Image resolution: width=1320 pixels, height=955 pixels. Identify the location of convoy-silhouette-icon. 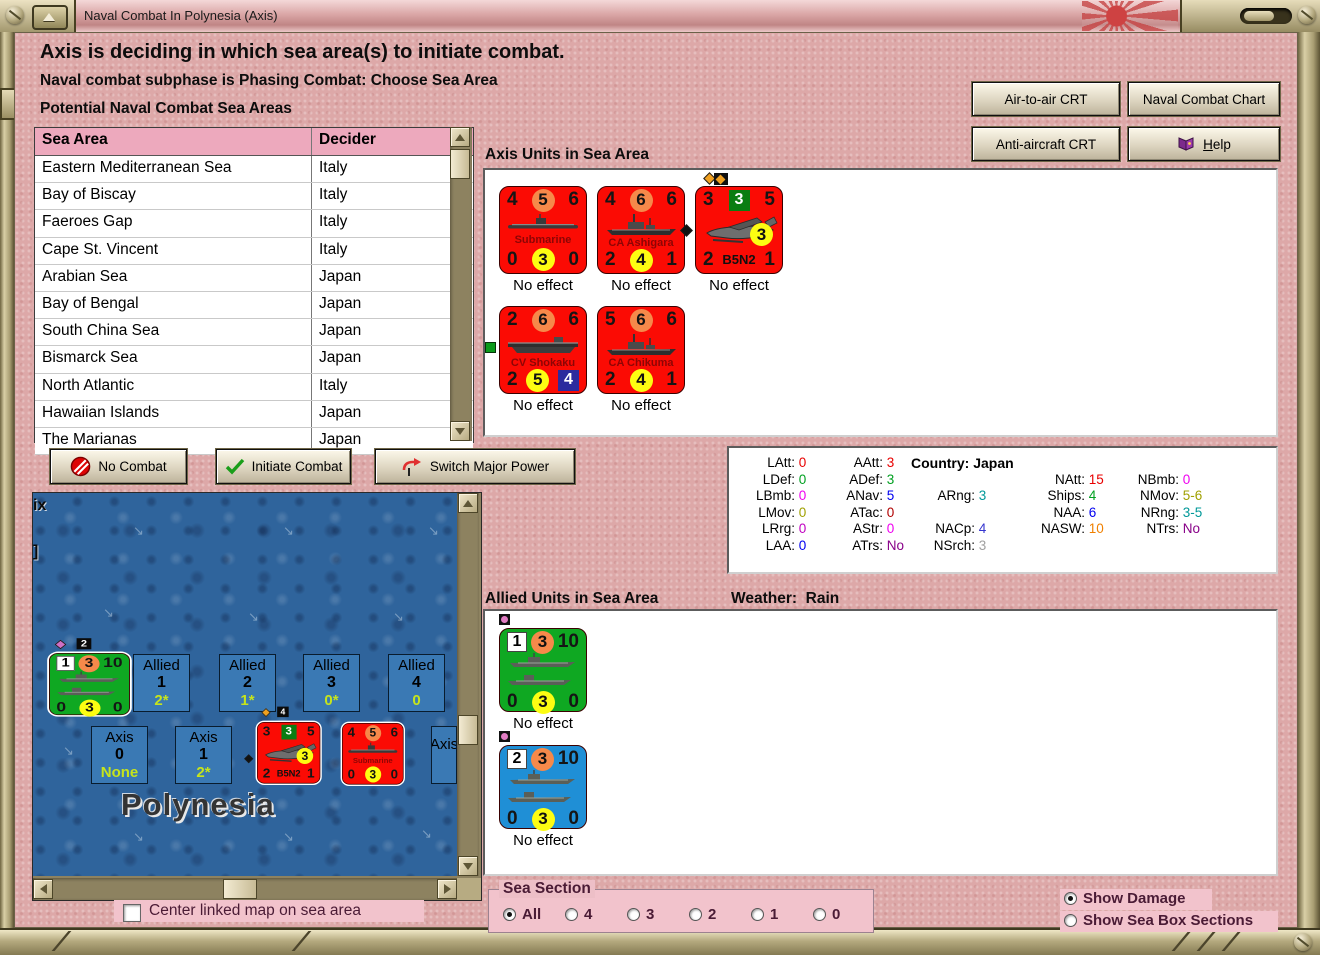
(543, 789).